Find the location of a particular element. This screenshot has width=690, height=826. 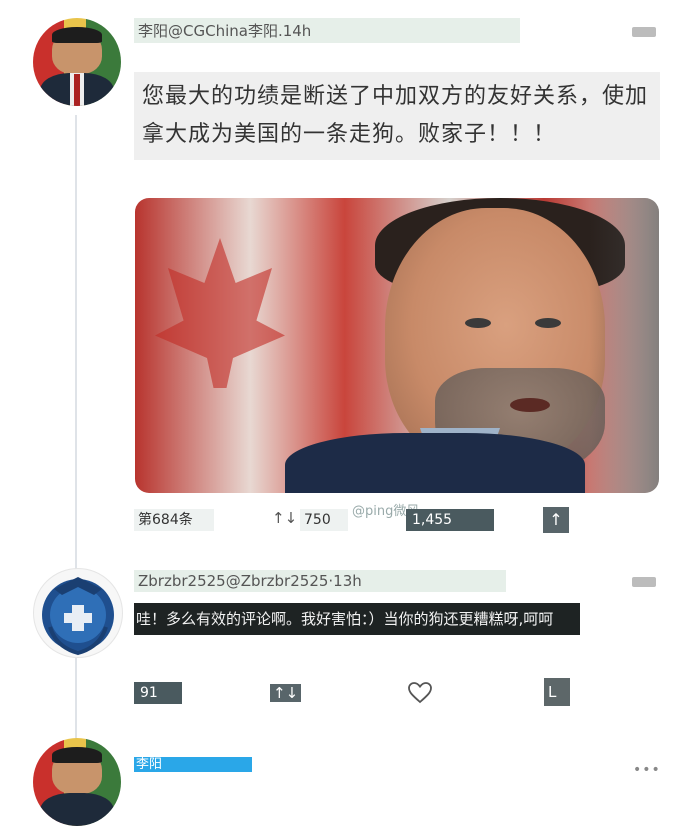

reply-header: Zbrzbr2525@Zbrzbr2525·13h is located at coordinates (320, 581).